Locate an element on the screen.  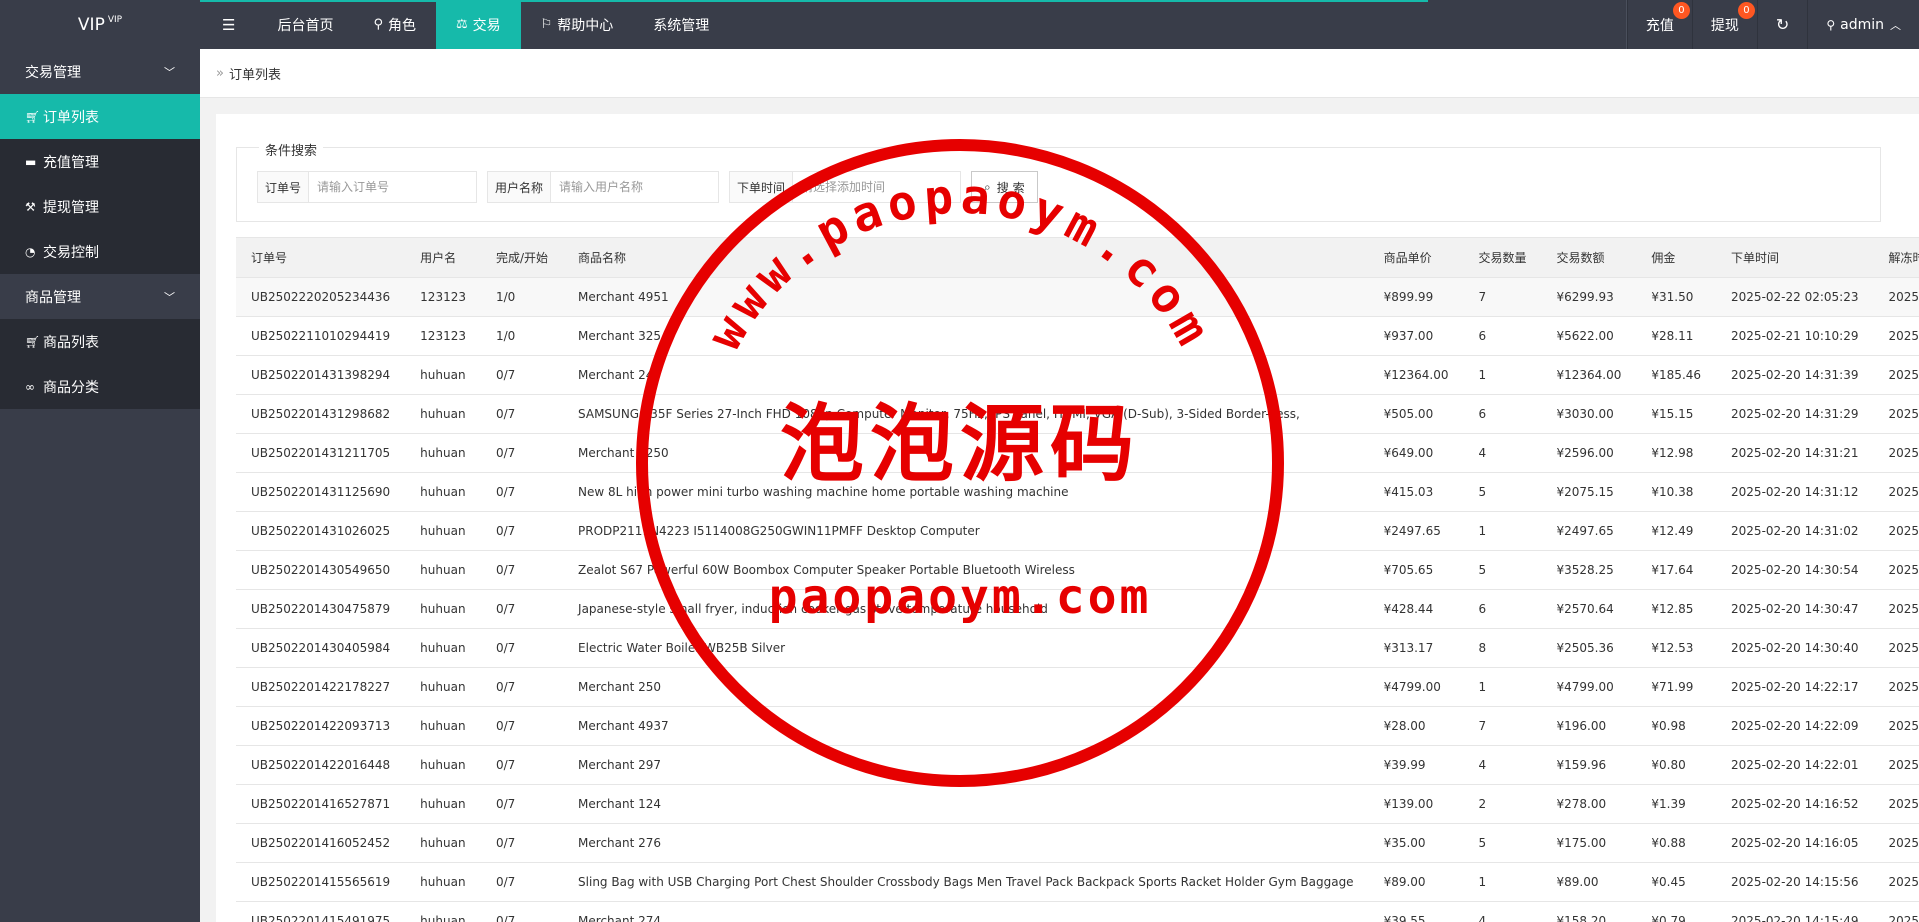
table-cell: ¥0.98 is located at coordinates (1676, 726).